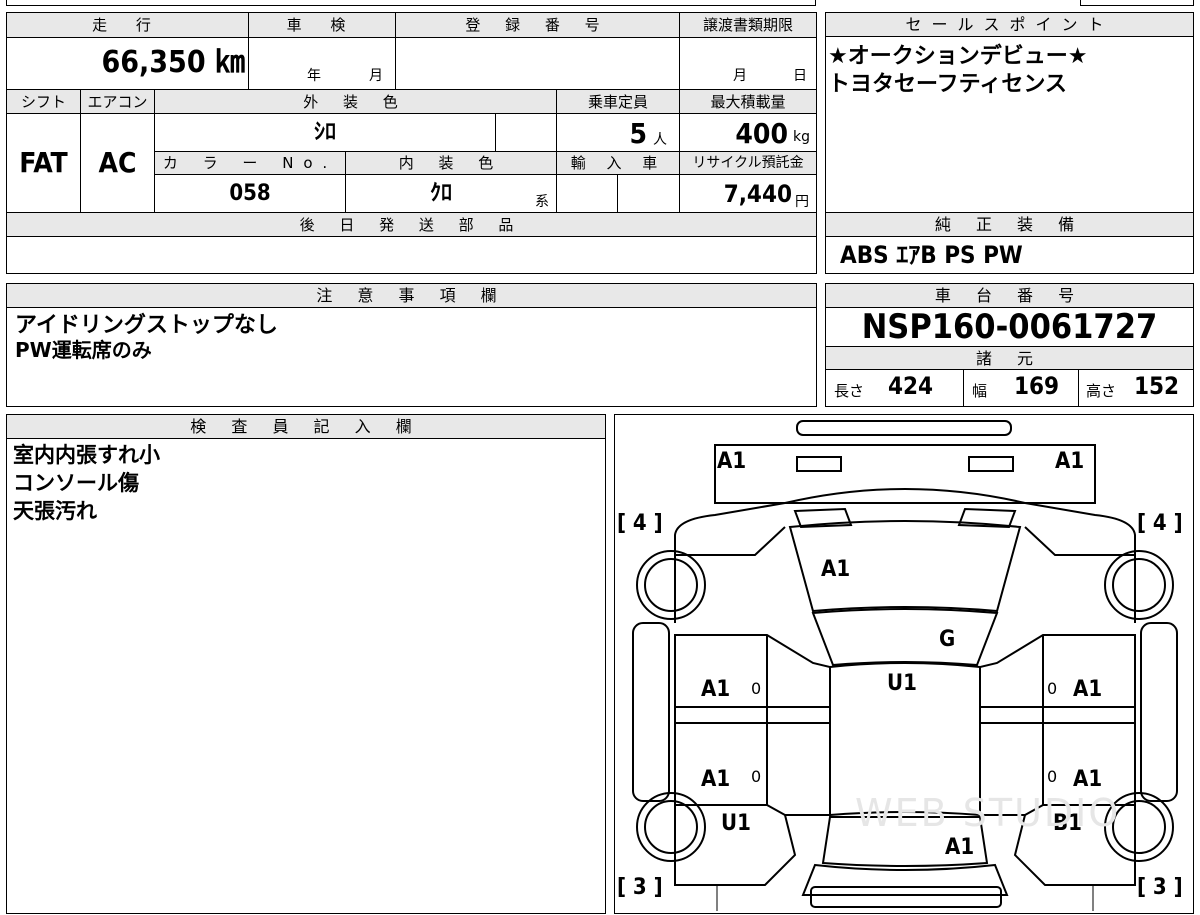 This screenshot has width=1200, height=915. What do you see at coordinates (836, 569) in the screenshot?
I see `code-bonnet: A1` at bounding box center [836, 569].